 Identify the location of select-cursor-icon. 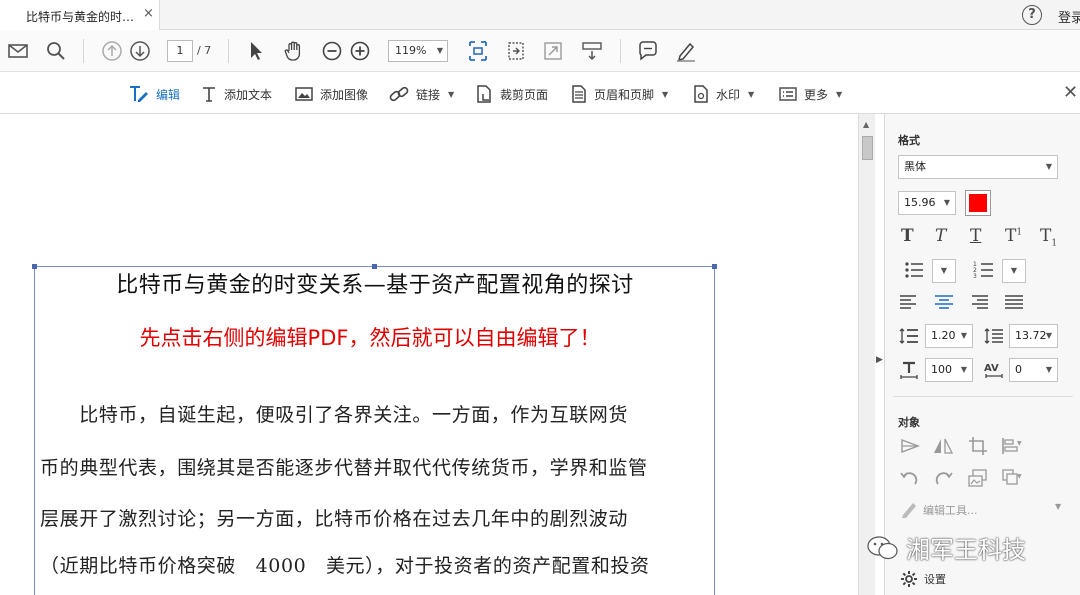
(256, 51).